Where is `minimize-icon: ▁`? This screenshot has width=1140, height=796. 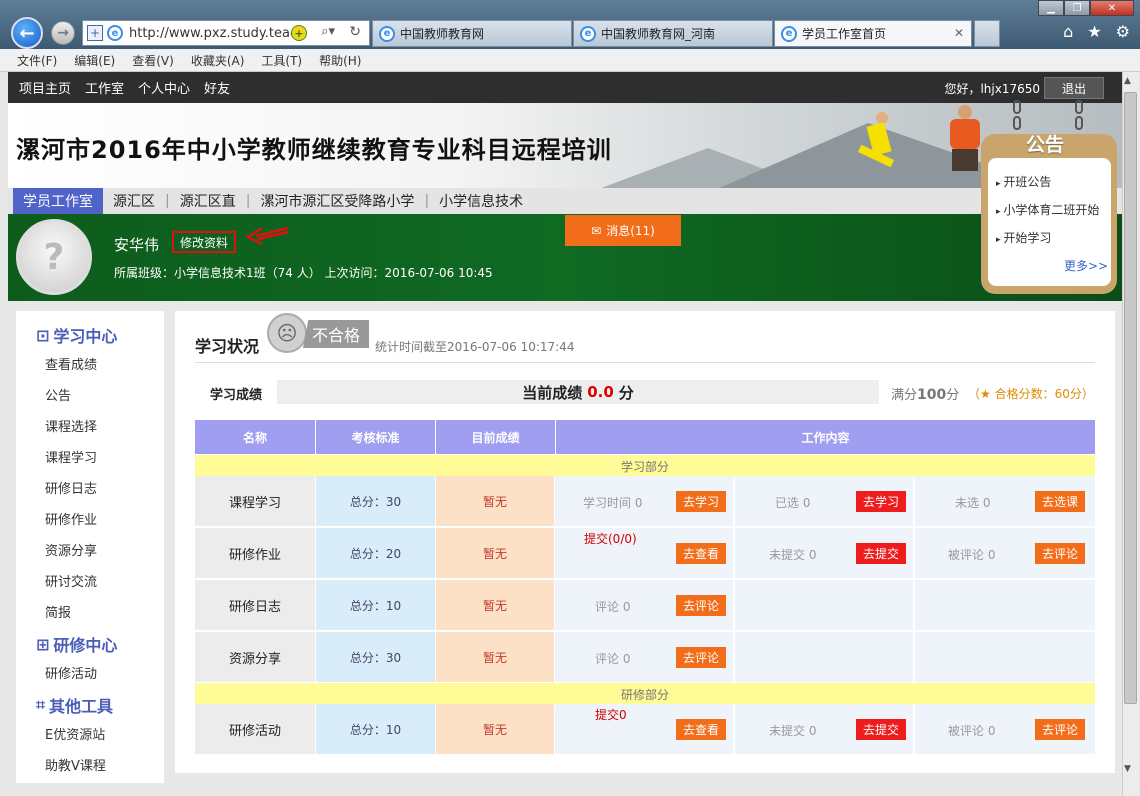 minimize-icon: ▁ is located at coordinates (1051, 8).